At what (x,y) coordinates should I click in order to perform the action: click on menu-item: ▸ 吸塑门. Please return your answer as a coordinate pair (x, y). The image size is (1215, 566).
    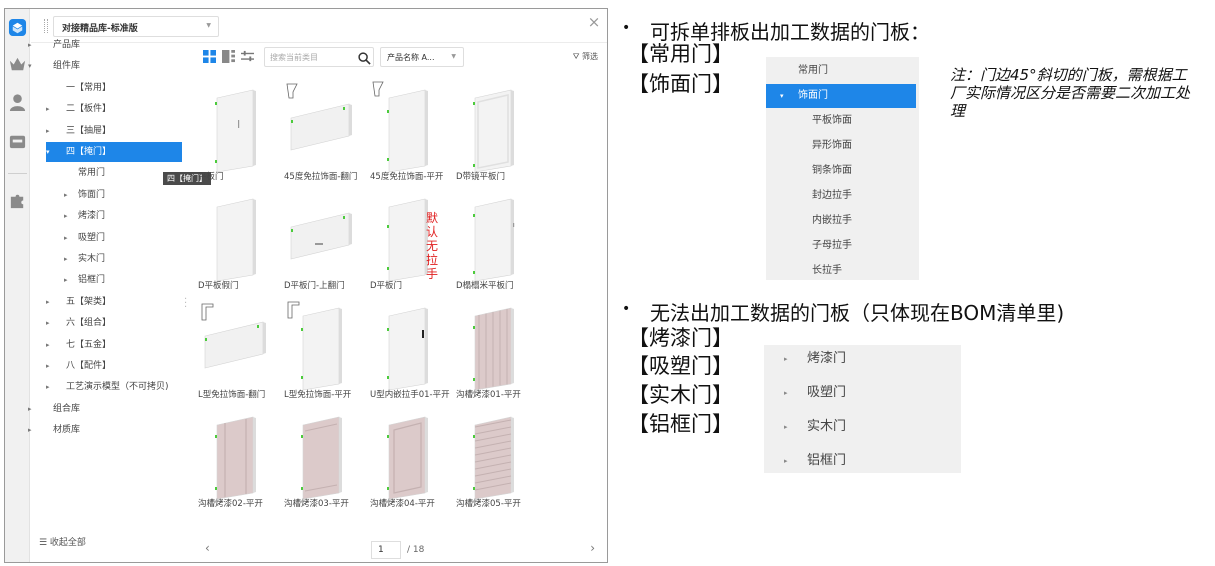
    Looking at the image, I should click on (862, 393).